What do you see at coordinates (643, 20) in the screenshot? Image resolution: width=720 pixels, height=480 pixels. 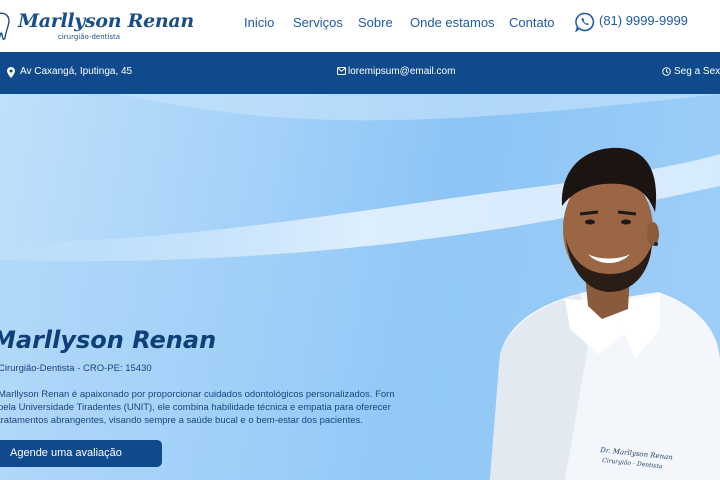 I see `phone-number: (81) 9999-9999` at bounding box center [643, 20].